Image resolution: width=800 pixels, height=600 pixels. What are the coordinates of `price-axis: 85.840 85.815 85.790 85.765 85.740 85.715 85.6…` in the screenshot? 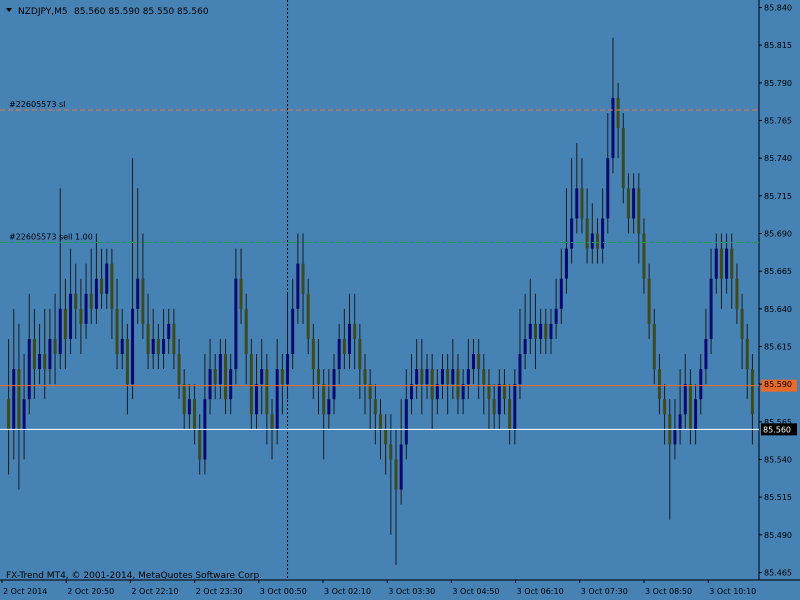 It's located at (775, 291).